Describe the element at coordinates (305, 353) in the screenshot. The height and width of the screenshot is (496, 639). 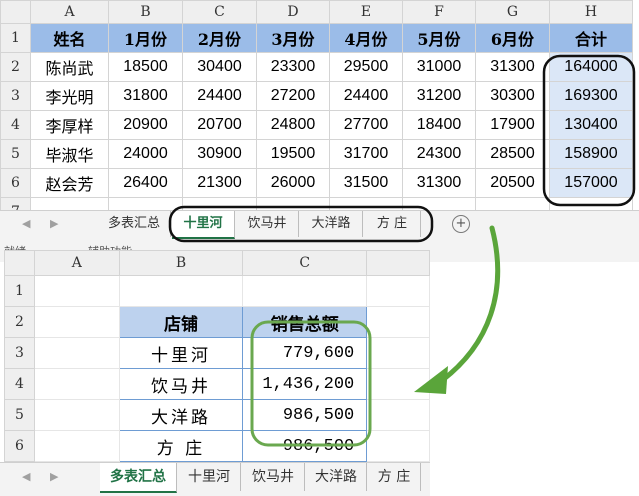
I see `sales-total-cell: 779,600` at that location.